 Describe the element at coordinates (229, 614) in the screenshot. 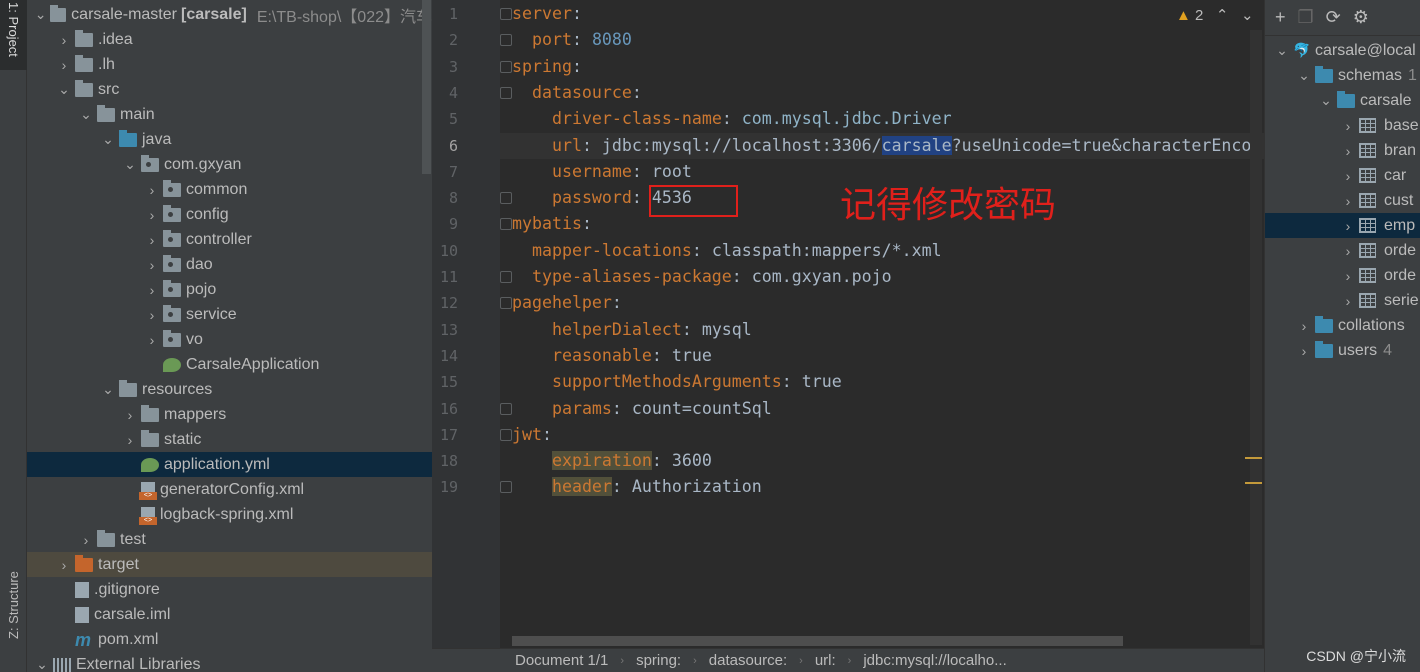

I see `tree-item: carsale.iml` at that location.